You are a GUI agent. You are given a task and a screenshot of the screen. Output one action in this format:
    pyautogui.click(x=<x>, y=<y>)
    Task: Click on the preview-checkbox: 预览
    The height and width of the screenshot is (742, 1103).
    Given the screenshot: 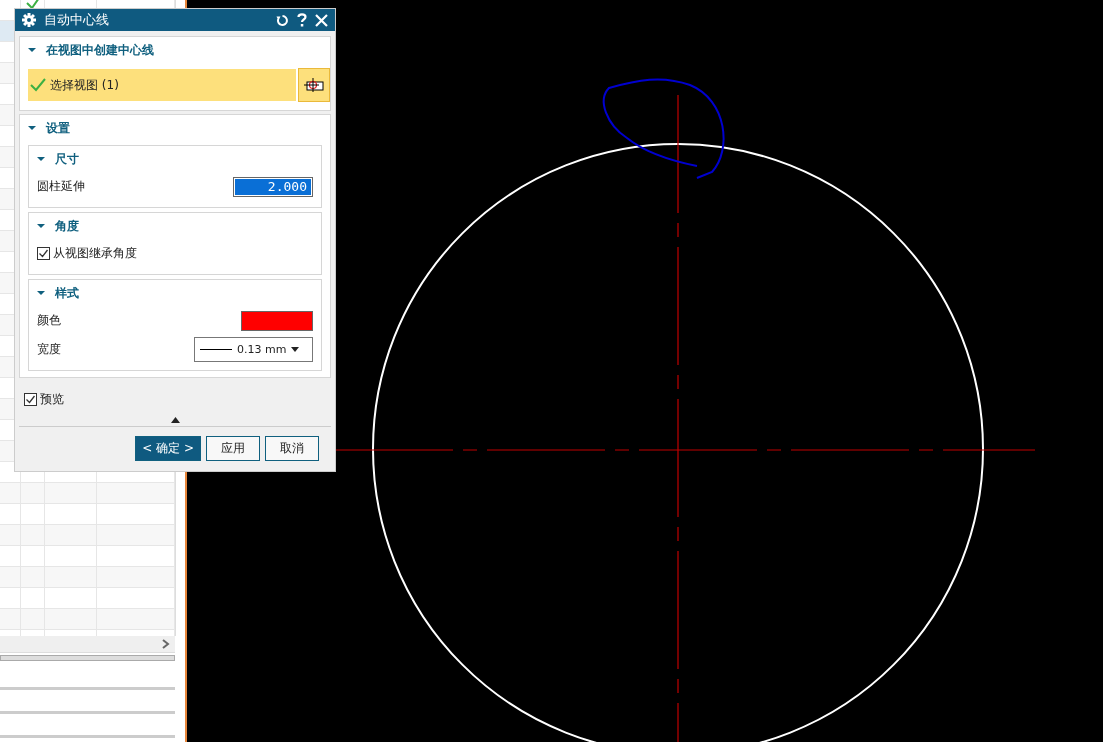 What is the action you would take?
    pyautogui.click(x=175, y=395)
    